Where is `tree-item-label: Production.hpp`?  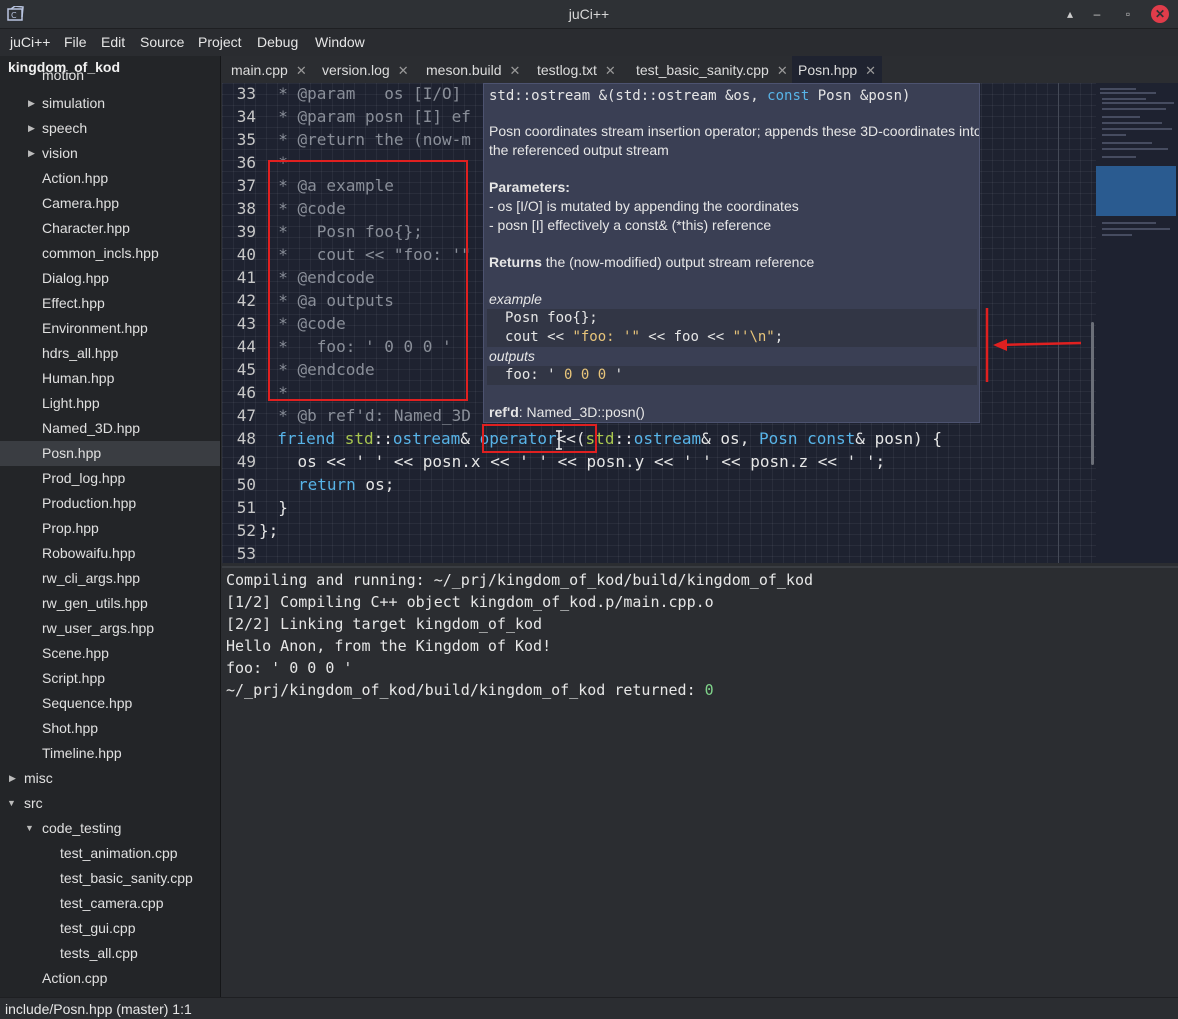
tree-item-label: Production.hpp is located at coordinates (89, 503).